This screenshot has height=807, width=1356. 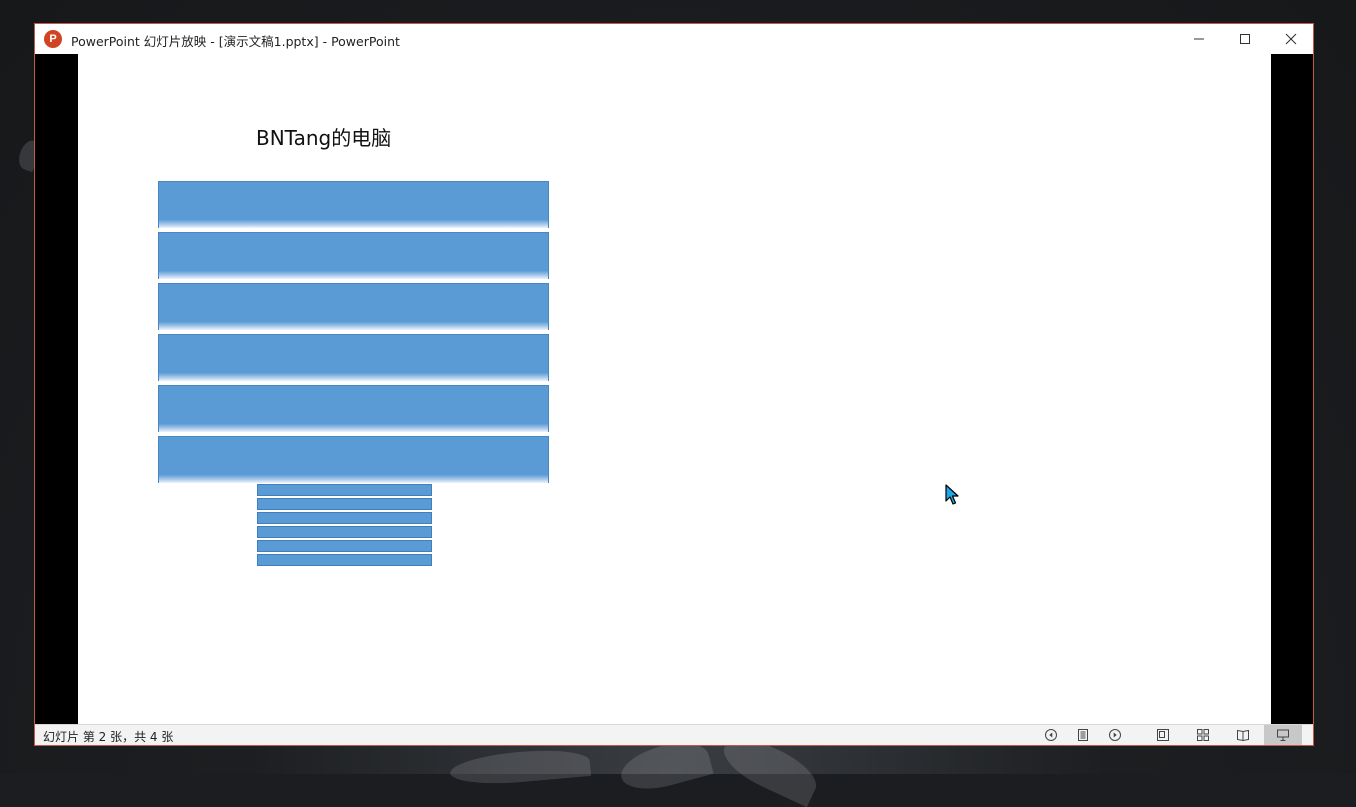 I want to click on previous-icon, so click(x=1051, y=735).